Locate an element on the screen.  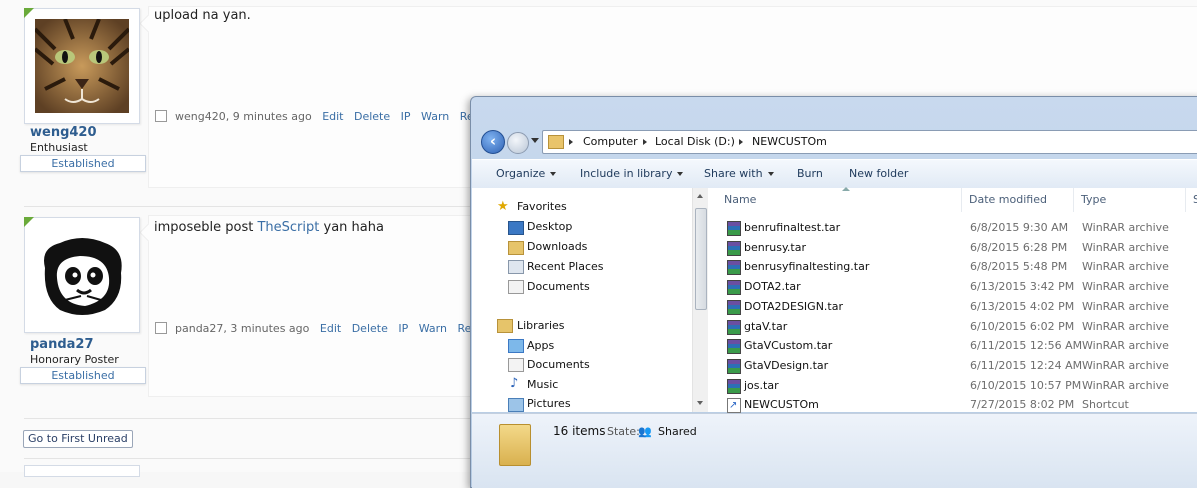
state-label: State: is located at coordinates (623, 431).